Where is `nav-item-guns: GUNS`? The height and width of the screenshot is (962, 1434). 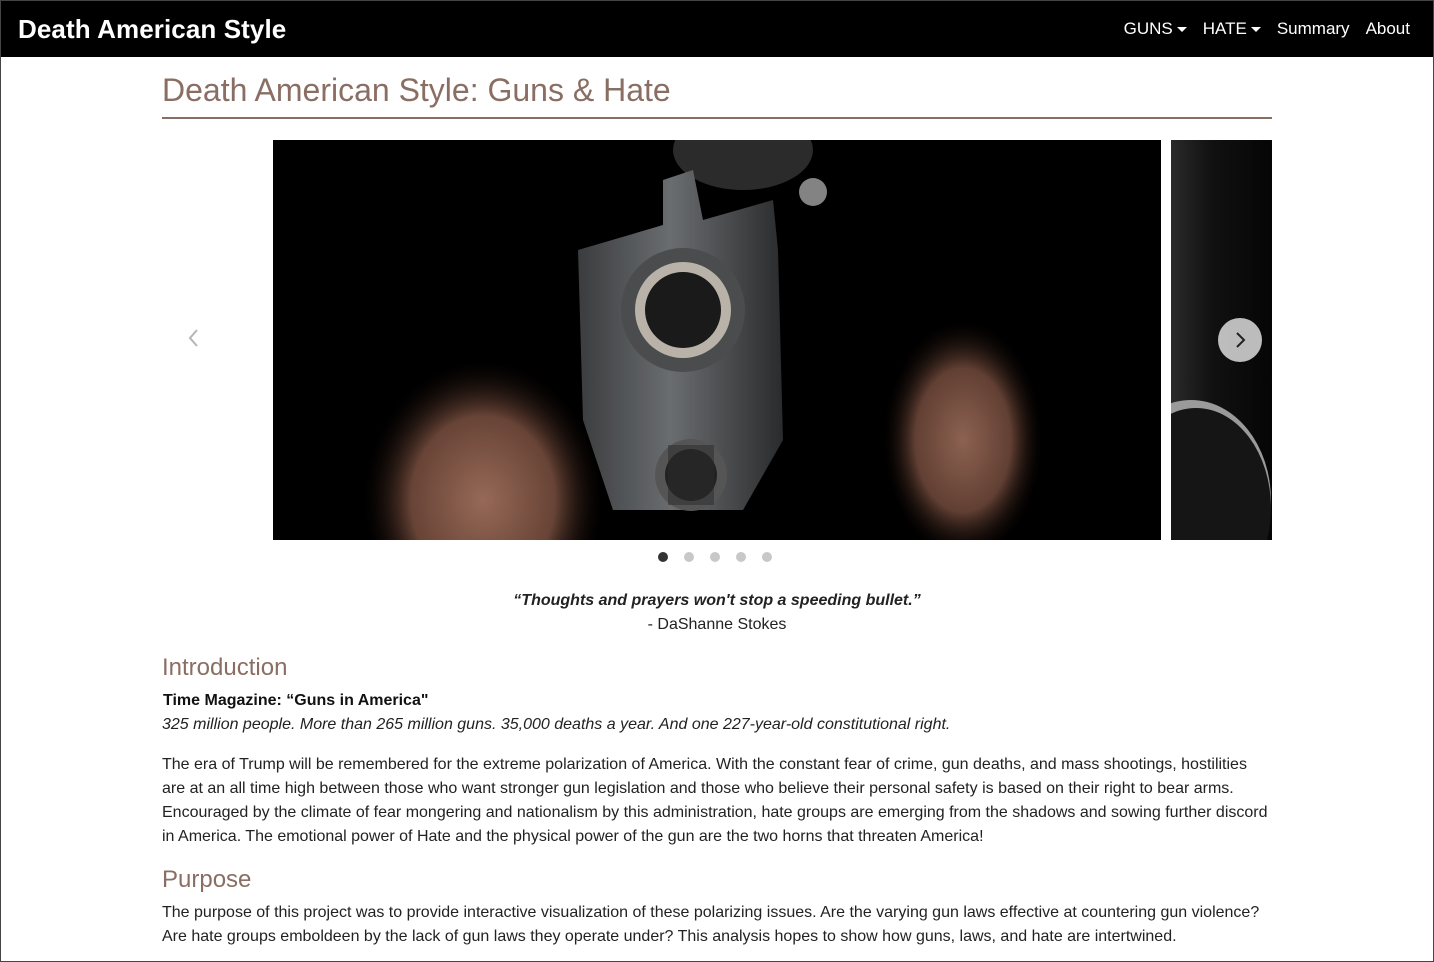
nav-item-guns: GUNS is located at coordinates (1155, 29).